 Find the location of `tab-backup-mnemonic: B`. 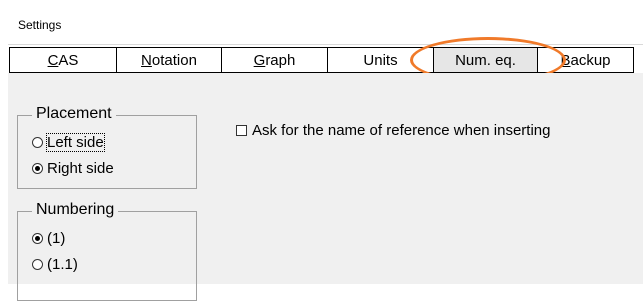

tab-backup-mnemonic: B is located at coordinates (565, 60).